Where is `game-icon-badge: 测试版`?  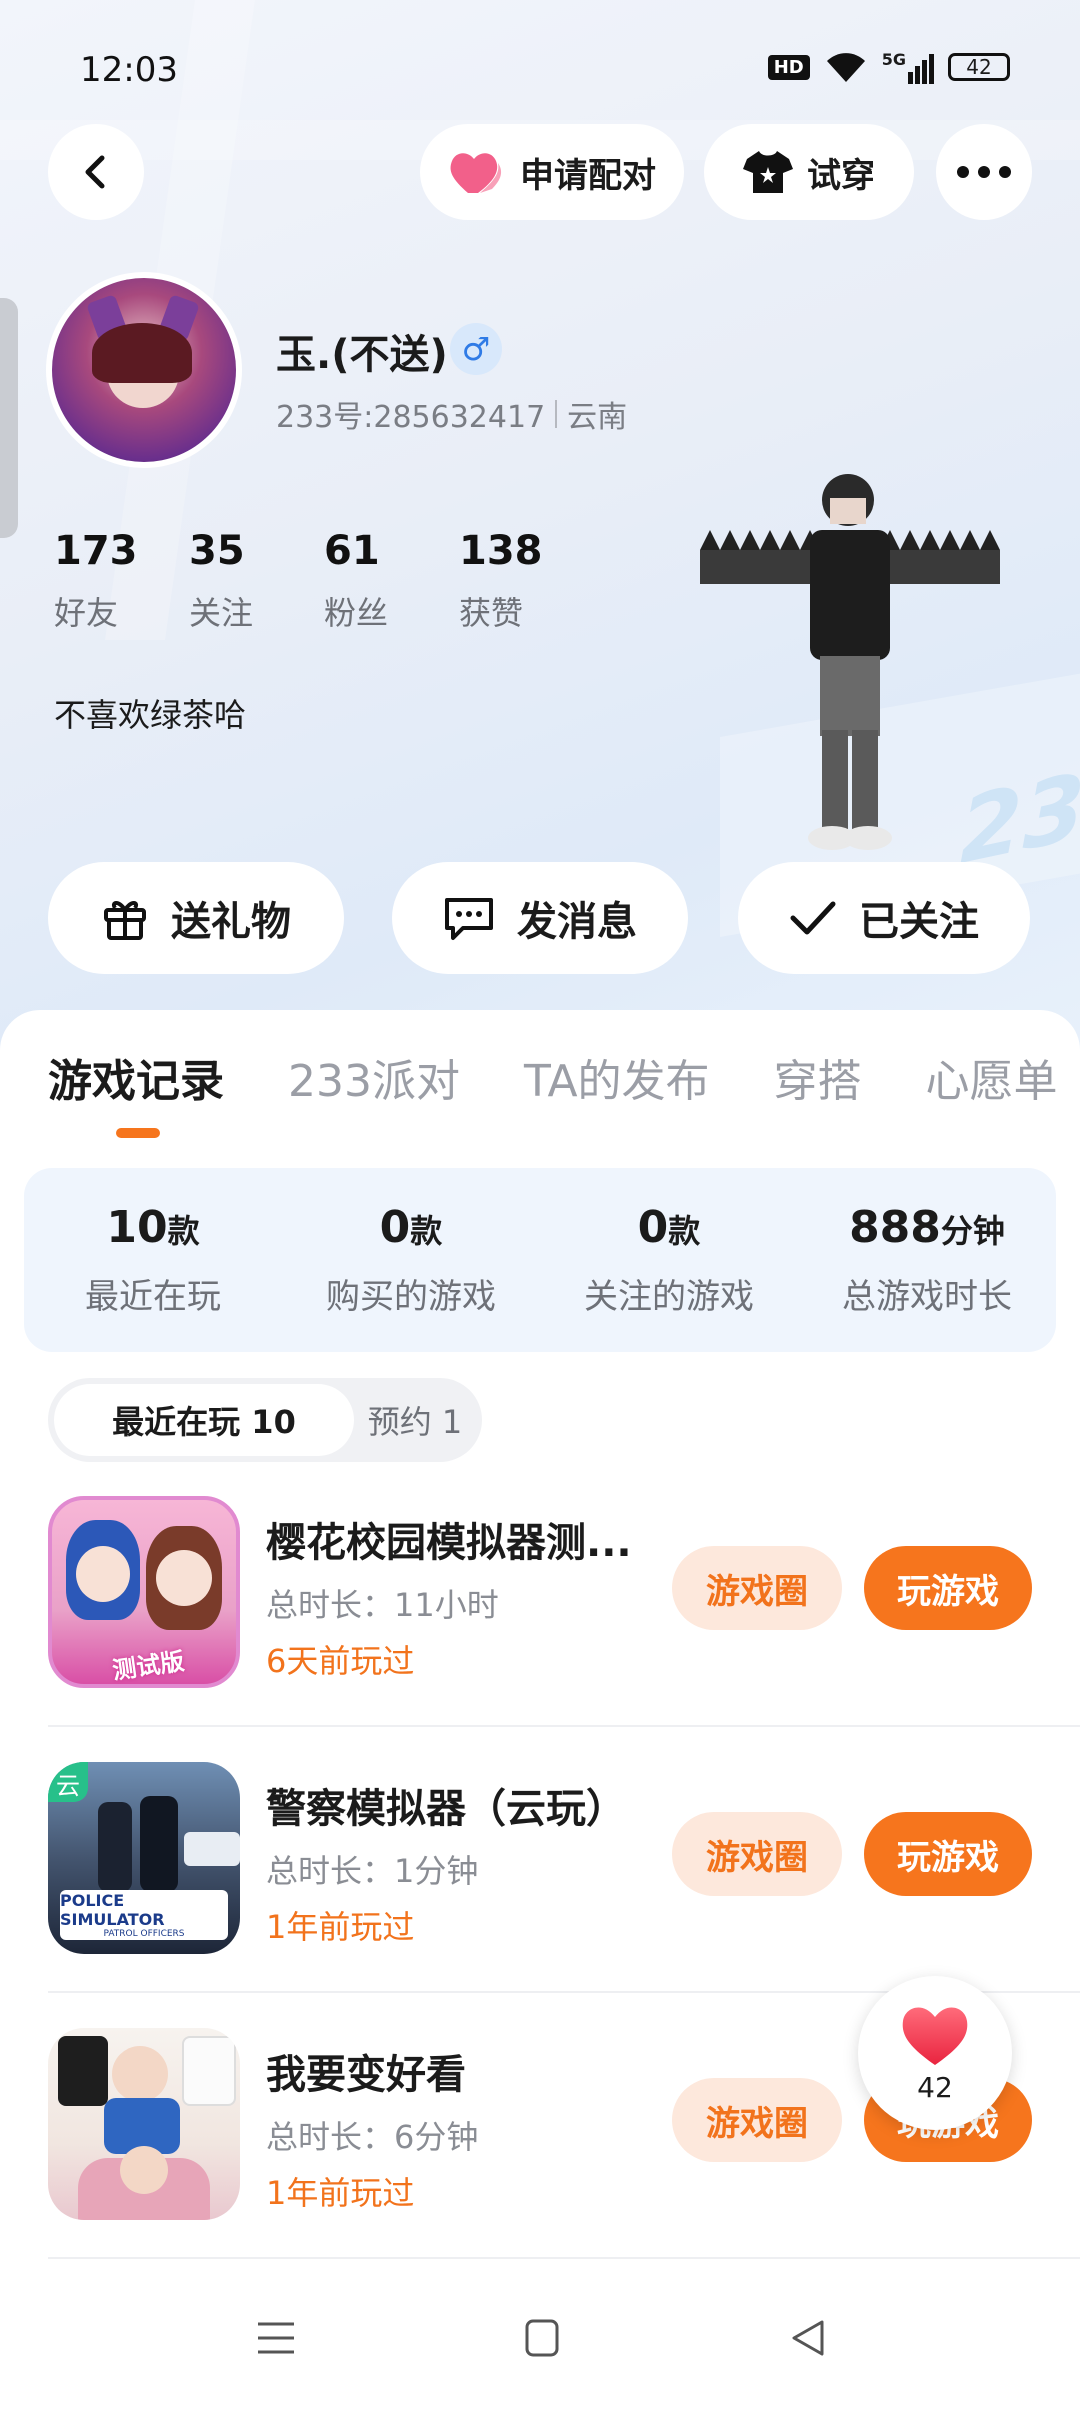 game-icon-badge: 测试版 is located at coordinates (148, 1666).